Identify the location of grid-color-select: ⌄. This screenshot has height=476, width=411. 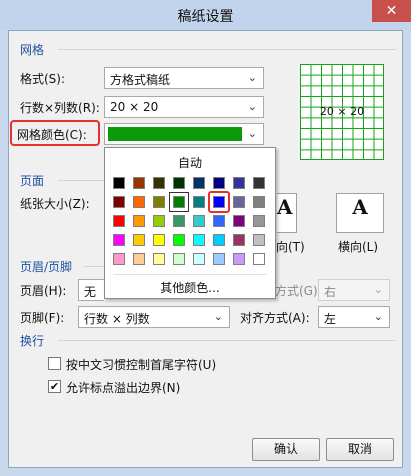
(184, 134).